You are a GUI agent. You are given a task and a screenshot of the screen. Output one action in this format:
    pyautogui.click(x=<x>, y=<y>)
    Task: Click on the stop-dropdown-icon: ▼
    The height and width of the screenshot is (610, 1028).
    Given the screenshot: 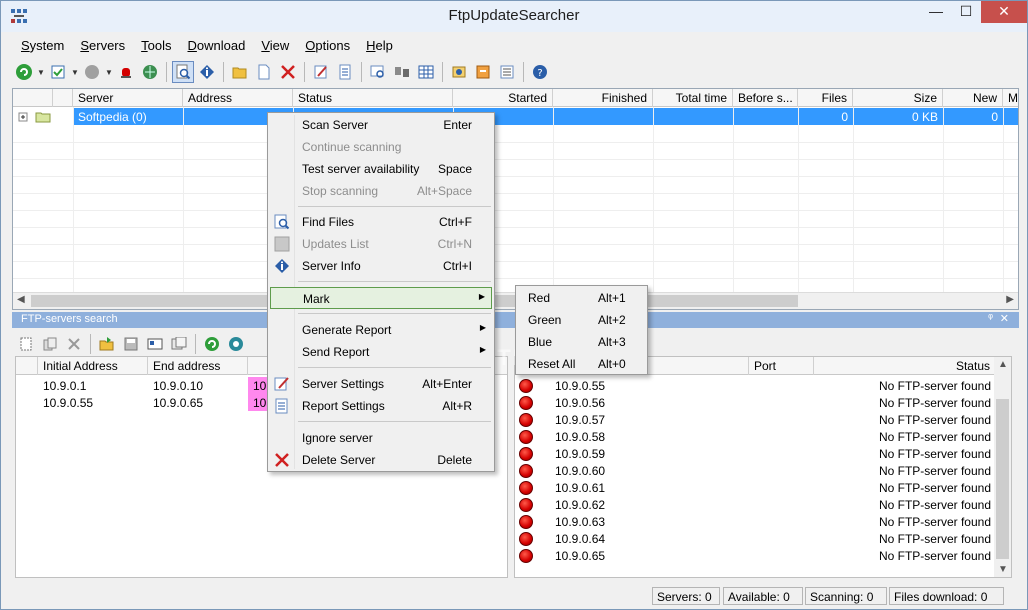 What is the action you would take?
    pyautogui.click(x=109, y=72)
    